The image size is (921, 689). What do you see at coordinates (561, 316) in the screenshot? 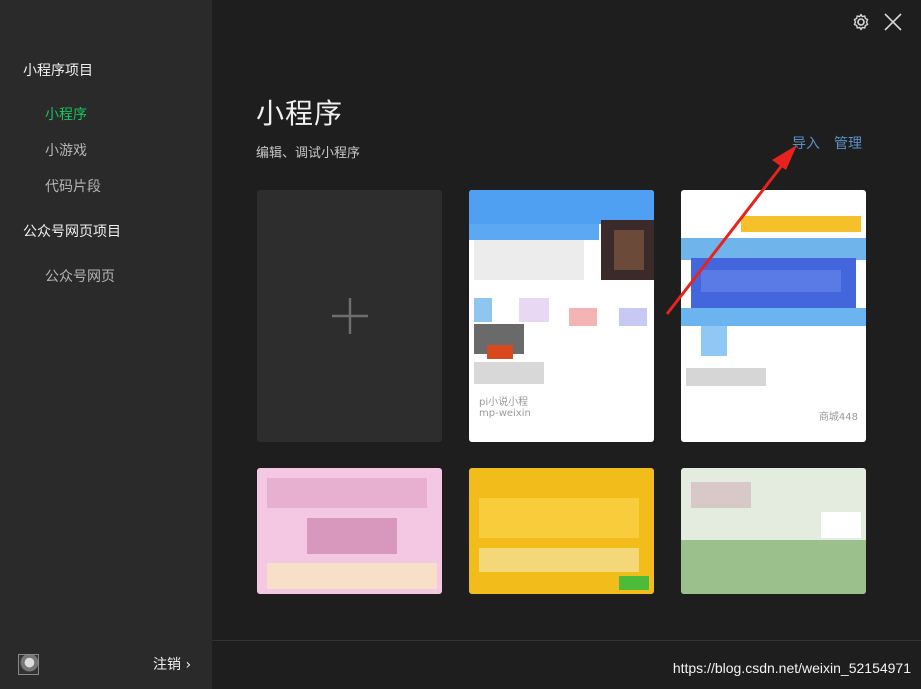
I see `project-card: pi小说小程 mp-weixin` at bounding box center [561, 316].